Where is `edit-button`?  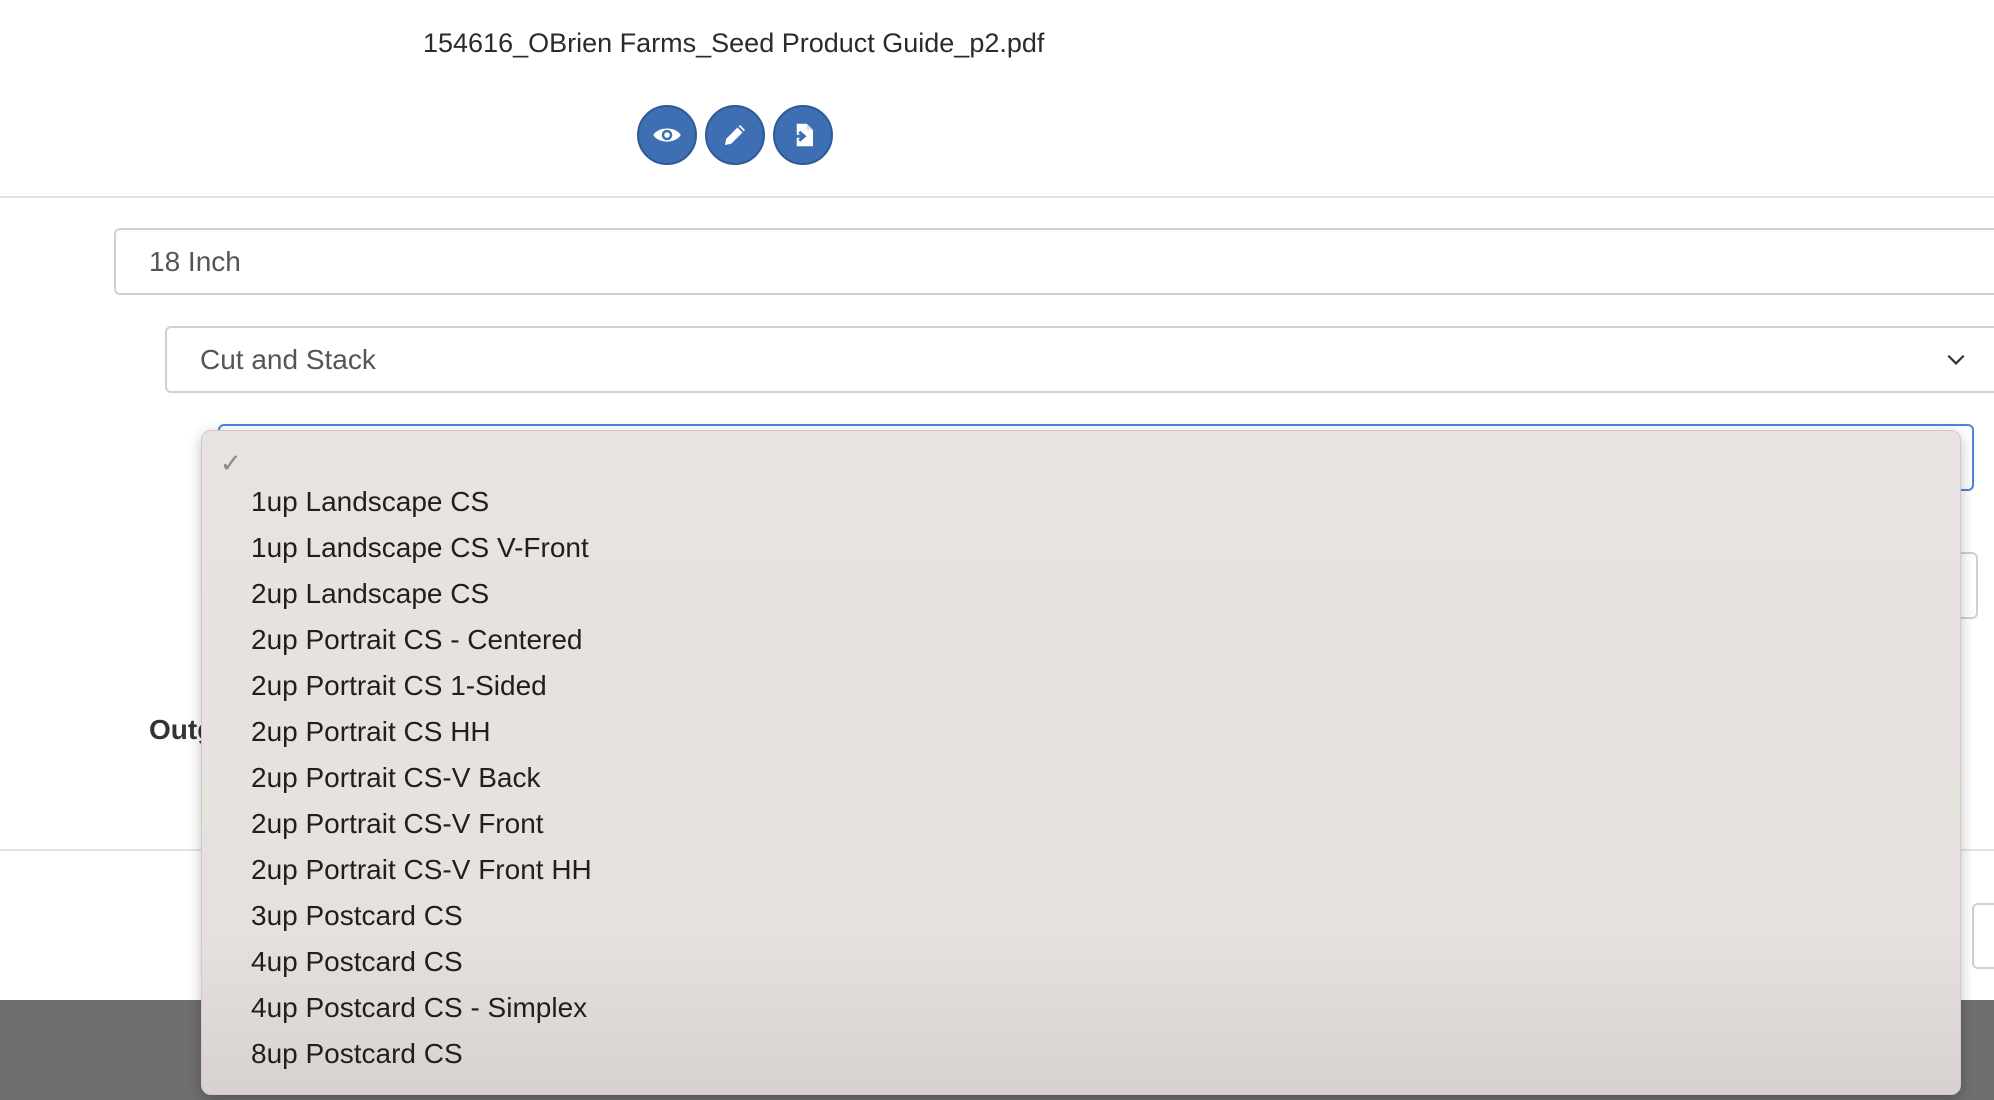 edit-button is located at coordinates (735, 135).